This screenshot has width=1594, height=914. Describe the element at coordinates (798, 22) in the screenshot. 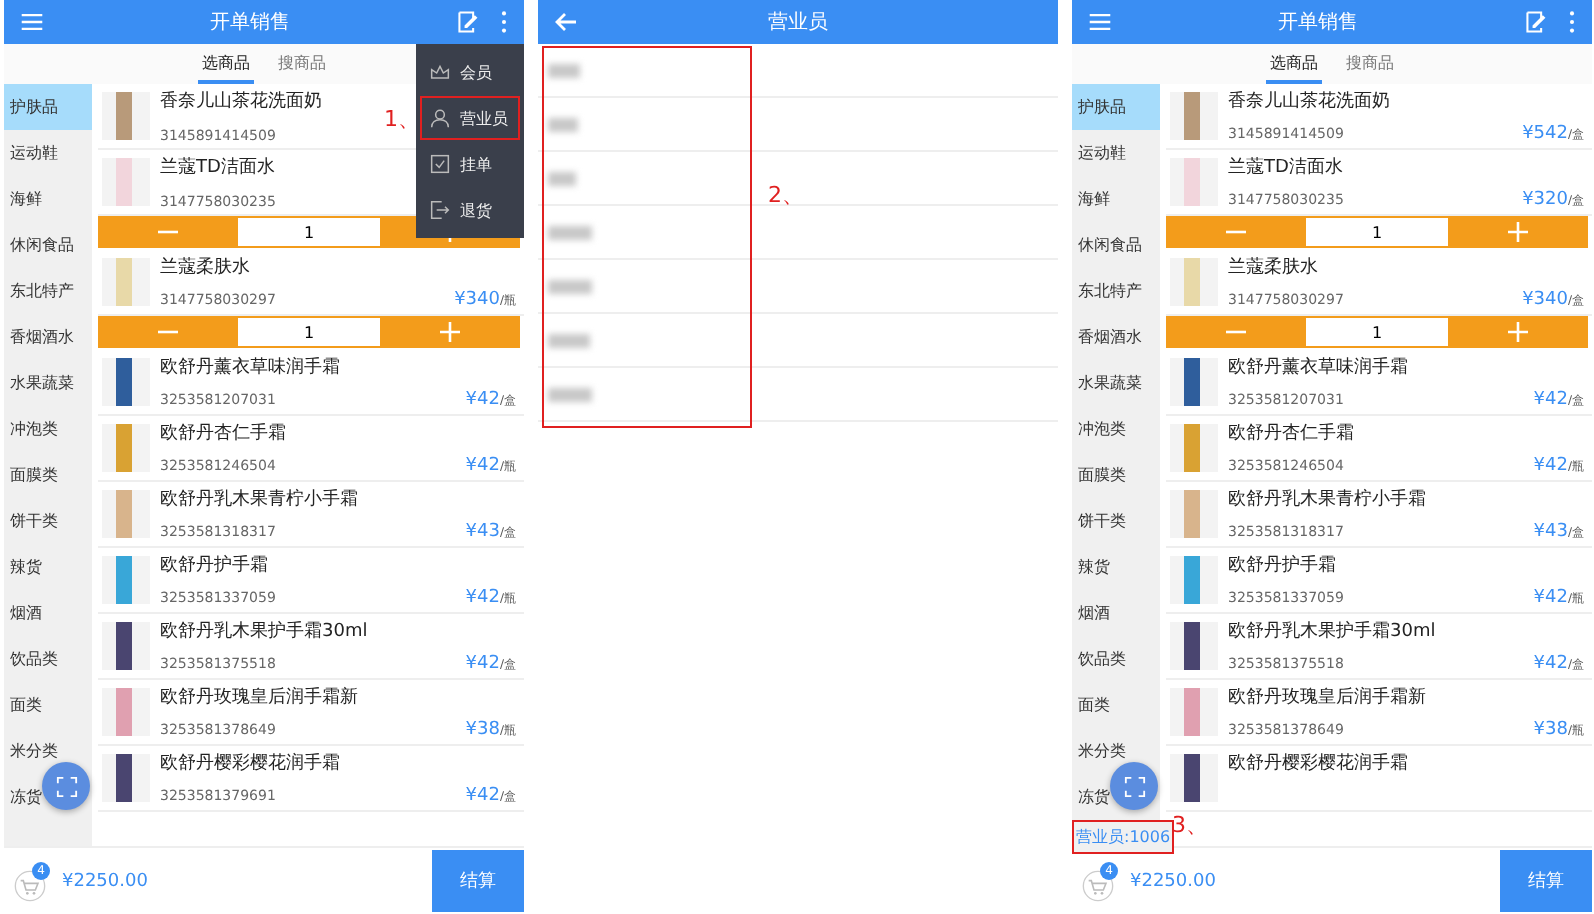

I see `screen-title: 营业员` at that location.